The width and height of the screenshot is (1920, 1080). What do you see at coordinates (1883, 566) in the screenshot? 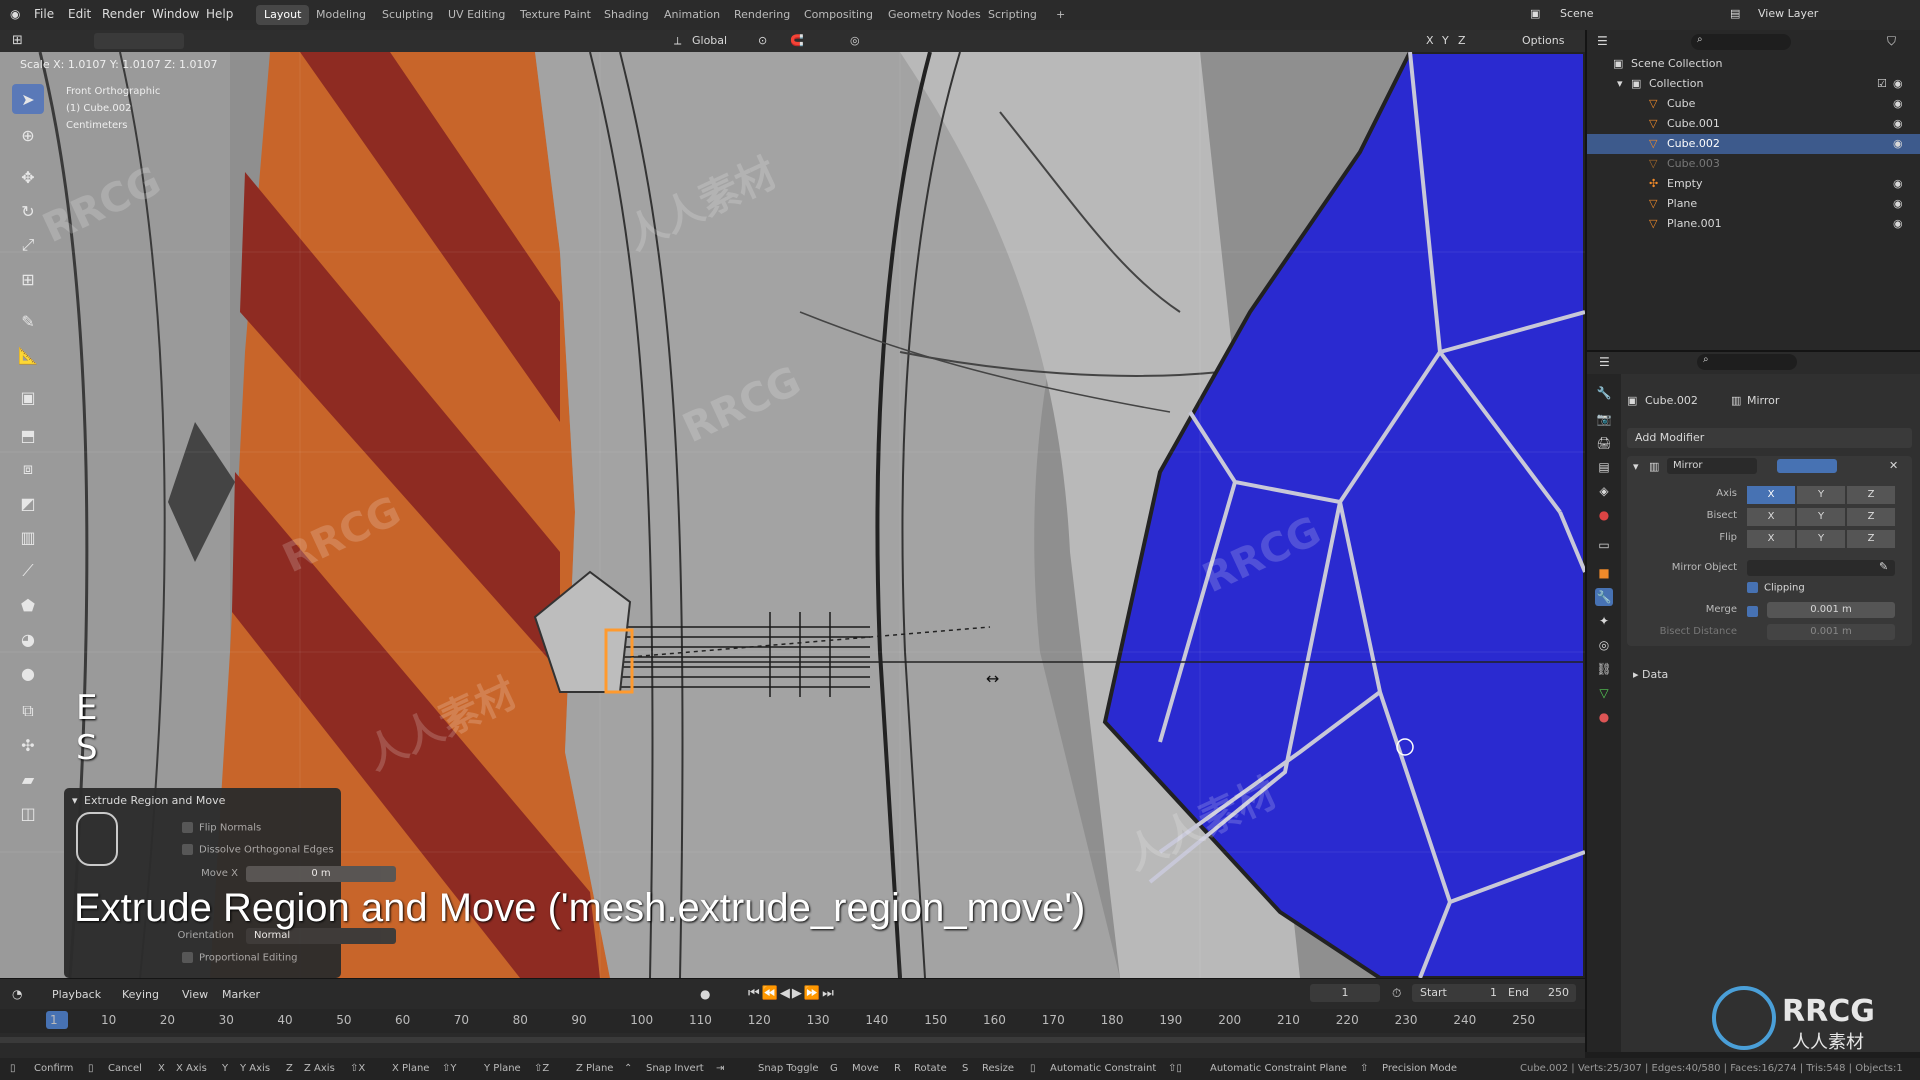
I see `eyedropper-icon: ✎` at bounding box center [1883, 566].